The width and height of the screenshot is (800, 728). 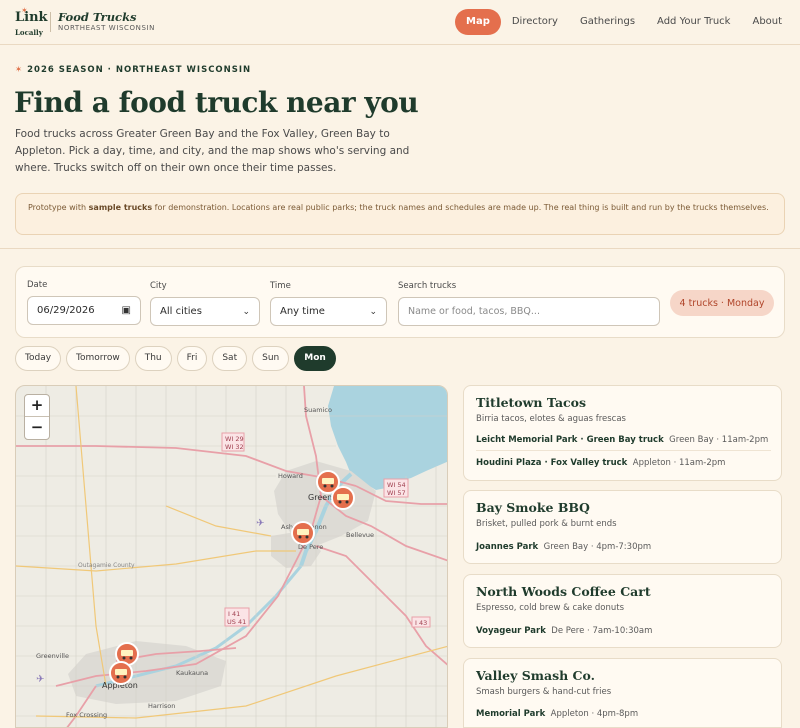 What do you see at coordinates (622, 631) in the screenshot?
I see `stop-time: 7am-10:30am` at bounding box center [622, 631].